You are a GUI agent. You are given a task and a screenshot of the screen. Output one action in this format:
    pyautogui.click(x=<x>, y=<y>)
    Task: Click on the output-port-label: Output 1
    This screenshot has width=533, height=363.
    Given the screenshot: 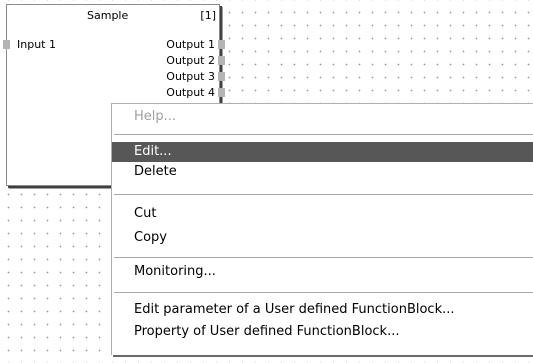 What is the action you would take?
    pyautogui.click(x=190, y=44)
    